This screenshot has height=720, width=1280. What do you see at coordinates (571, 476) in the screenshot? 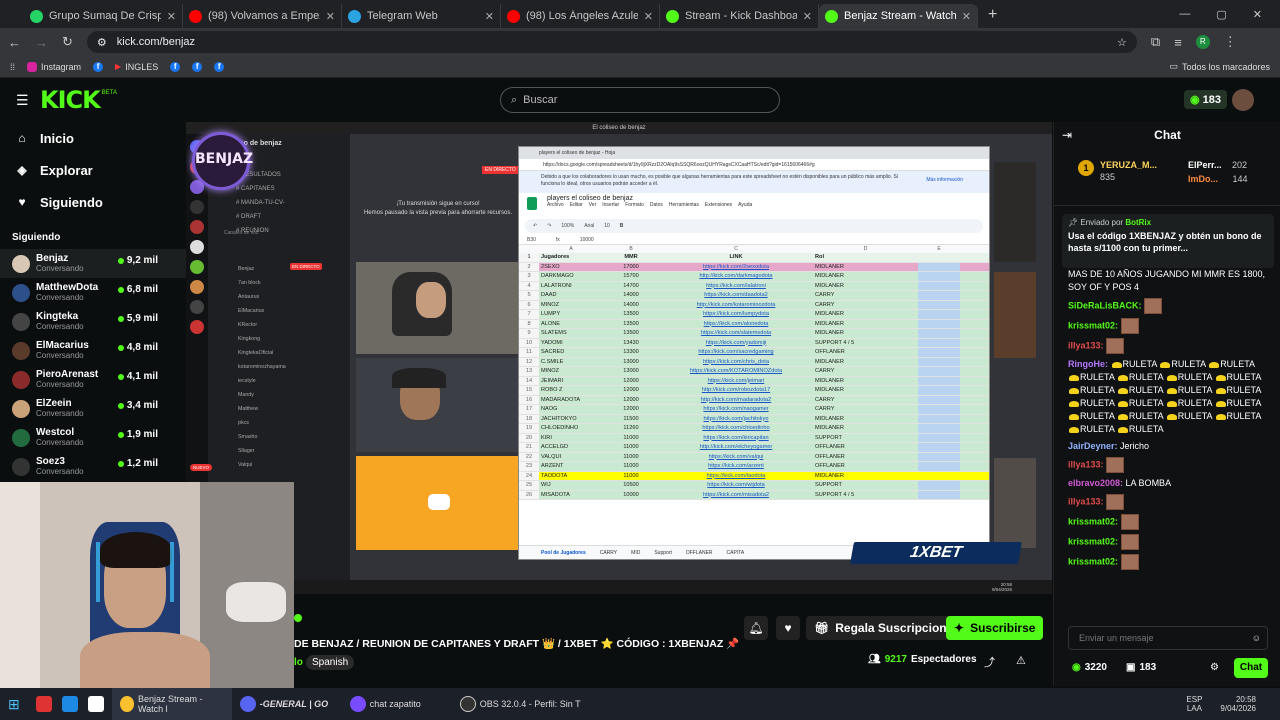
I see `sheet-cell: TAODOTA` at bounding box center [571, 476].